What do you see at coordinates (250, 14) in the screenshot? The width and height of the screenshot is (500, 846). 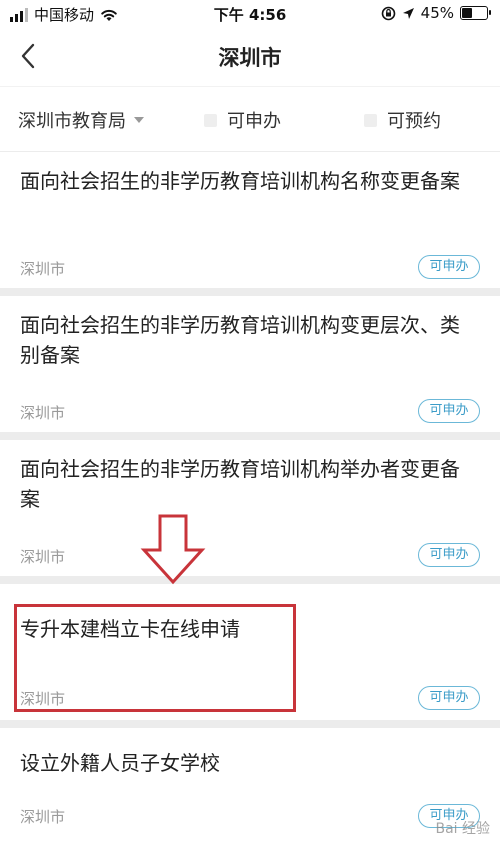 I see `status-bar: 中国移动 下午 4:56 45%` at bounding box center [250, 14].